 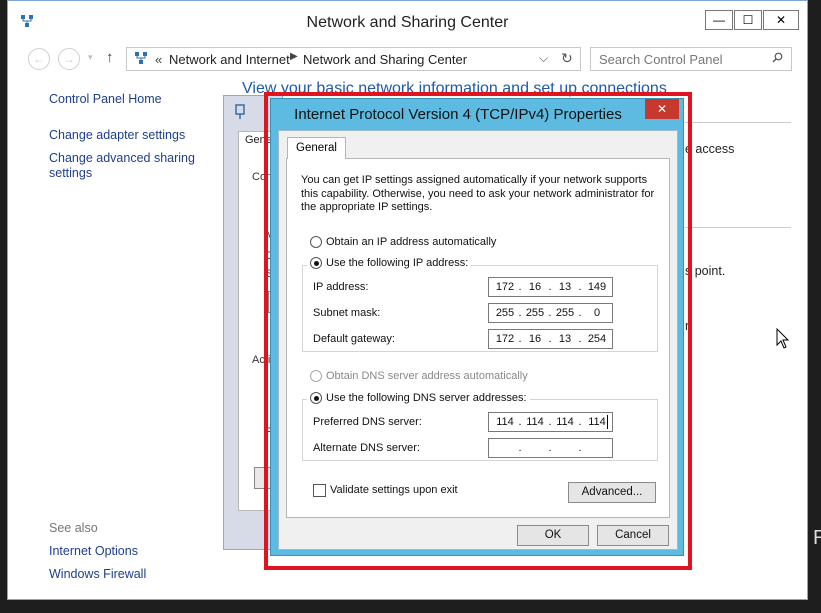 I want to click on title-bar: Network and Sharing Center — ☐ ✕, so click(x=407, y=21).